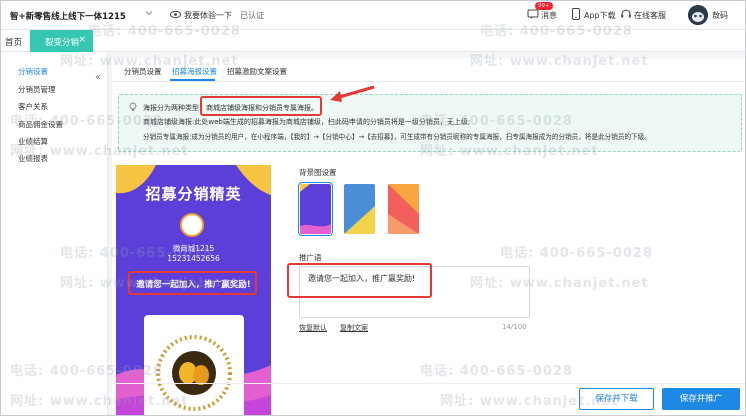 This screenshot has width=746, height=416. I want to click on avatar, so click(698, 15).